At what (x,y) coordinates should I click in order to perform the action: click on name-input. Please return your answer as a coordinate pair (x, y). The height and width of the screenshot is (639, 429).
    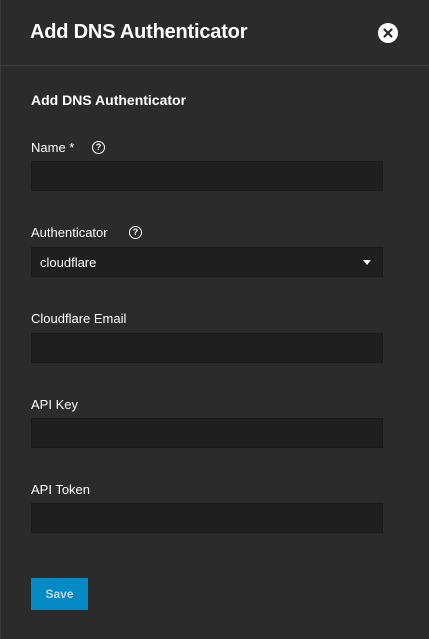
    Looking at the image, I should click on (207, 176).